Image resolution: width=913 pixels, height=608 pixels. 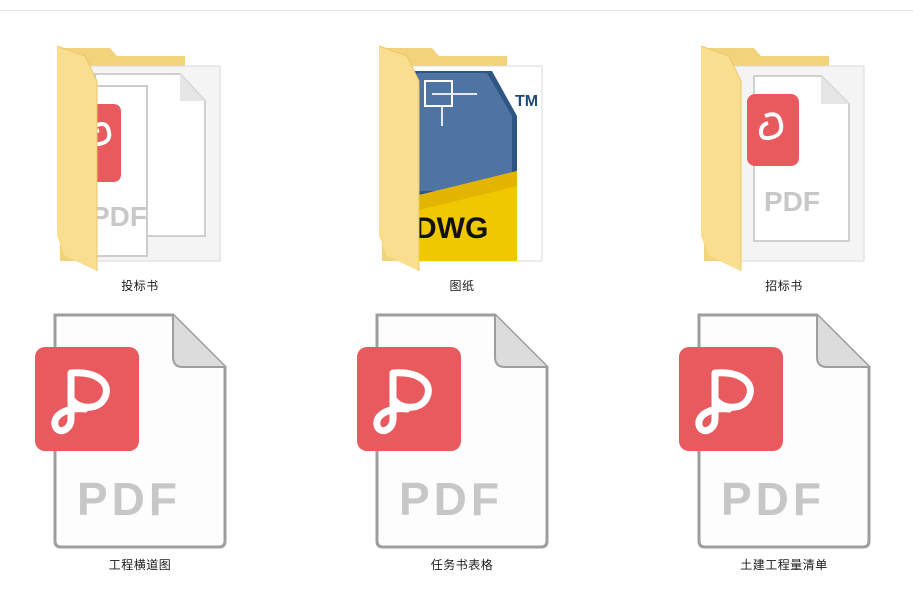 I want to click on folder-item: PDF 招标书, so click(x=783, y=170).